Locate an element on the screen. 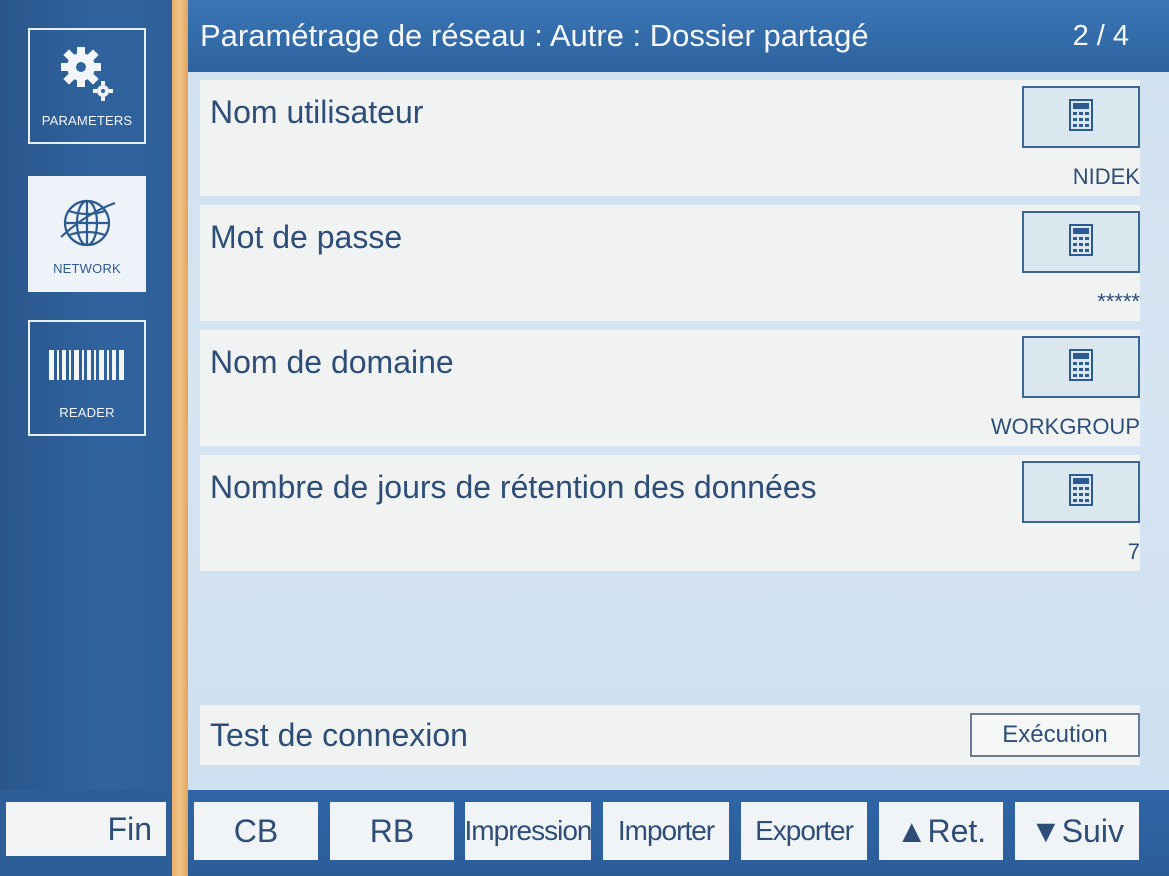 The height and width of the screenshot is (876, 1169). setting-row-password: Mot de passe ***** is located at coordinates (670, 263).